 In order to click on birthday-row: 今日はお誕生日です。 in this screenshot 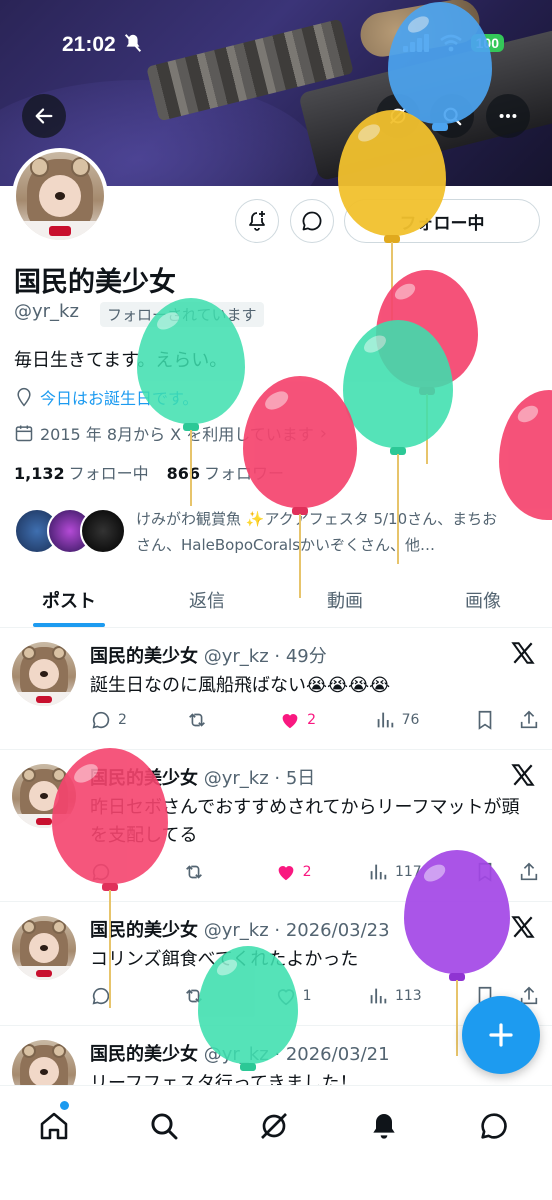, I will do `click(106, 397)`.